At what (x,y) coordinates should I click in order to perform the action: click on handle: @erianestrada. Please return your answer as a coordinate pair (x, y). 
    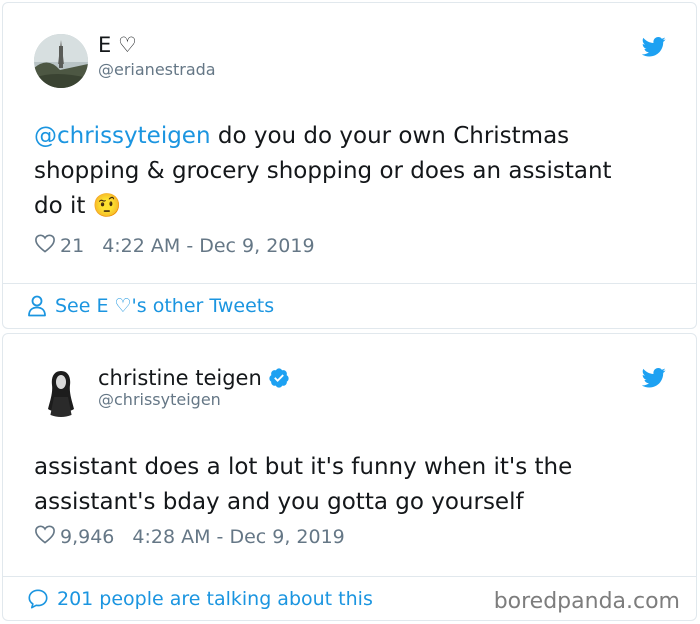
    Looking at the image, I should click on (157, 69).